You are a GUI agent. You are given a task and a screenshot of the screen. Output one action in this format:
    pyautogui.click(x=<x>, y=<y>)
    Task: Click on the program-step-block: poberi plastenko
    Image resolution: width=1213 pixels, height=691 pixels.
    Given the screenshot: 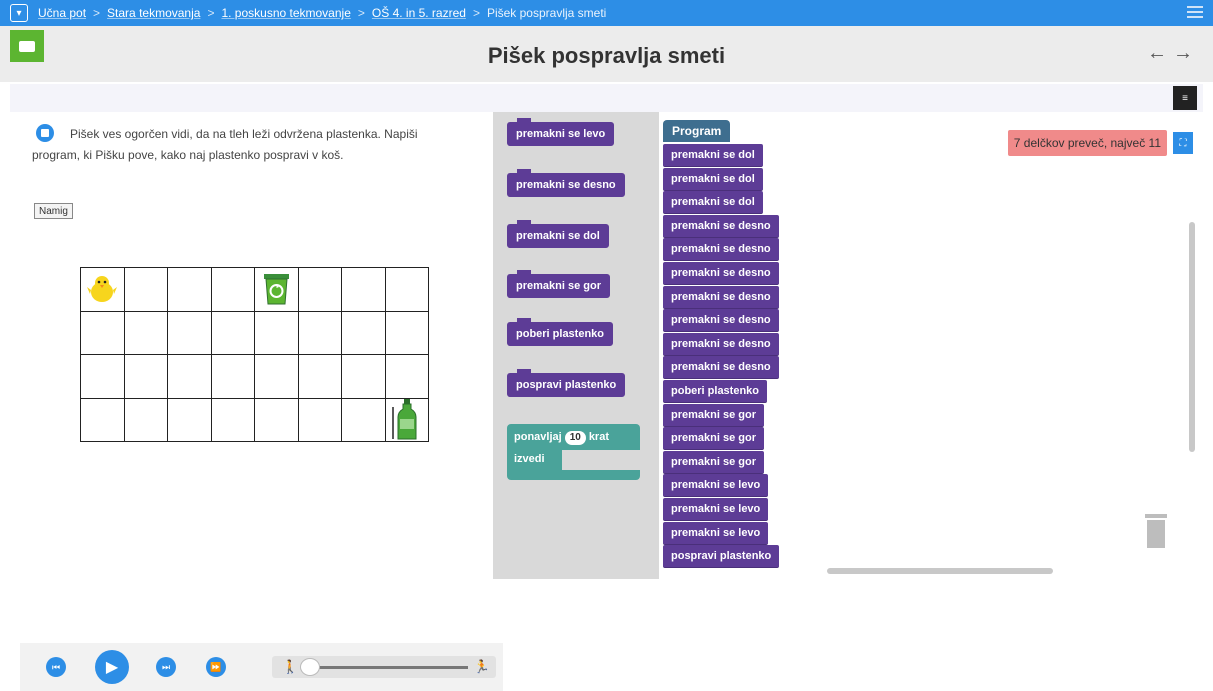 What is the action you would take?
    pyautogui.click(x=715, y=391)
    